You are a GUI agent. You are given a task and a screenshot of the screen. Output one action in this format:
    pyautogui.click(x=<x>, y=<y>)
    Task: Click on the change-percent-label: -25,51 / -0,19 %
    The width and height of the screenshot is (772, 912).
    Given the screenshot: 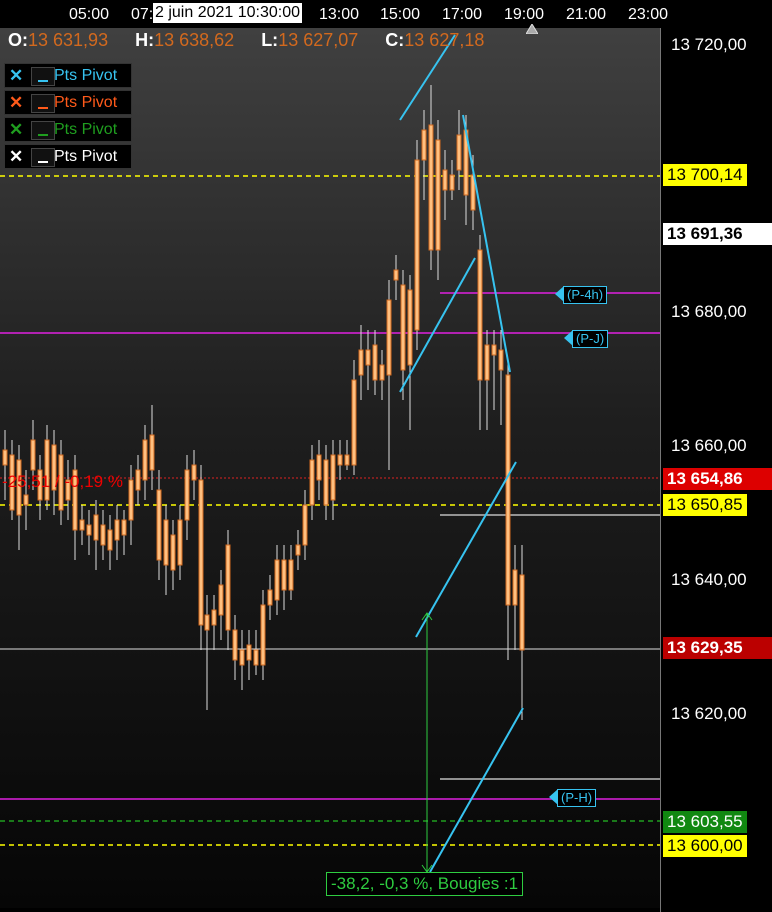 What is the action you would take?
    pyautogui.click(x=62, y=481)
    